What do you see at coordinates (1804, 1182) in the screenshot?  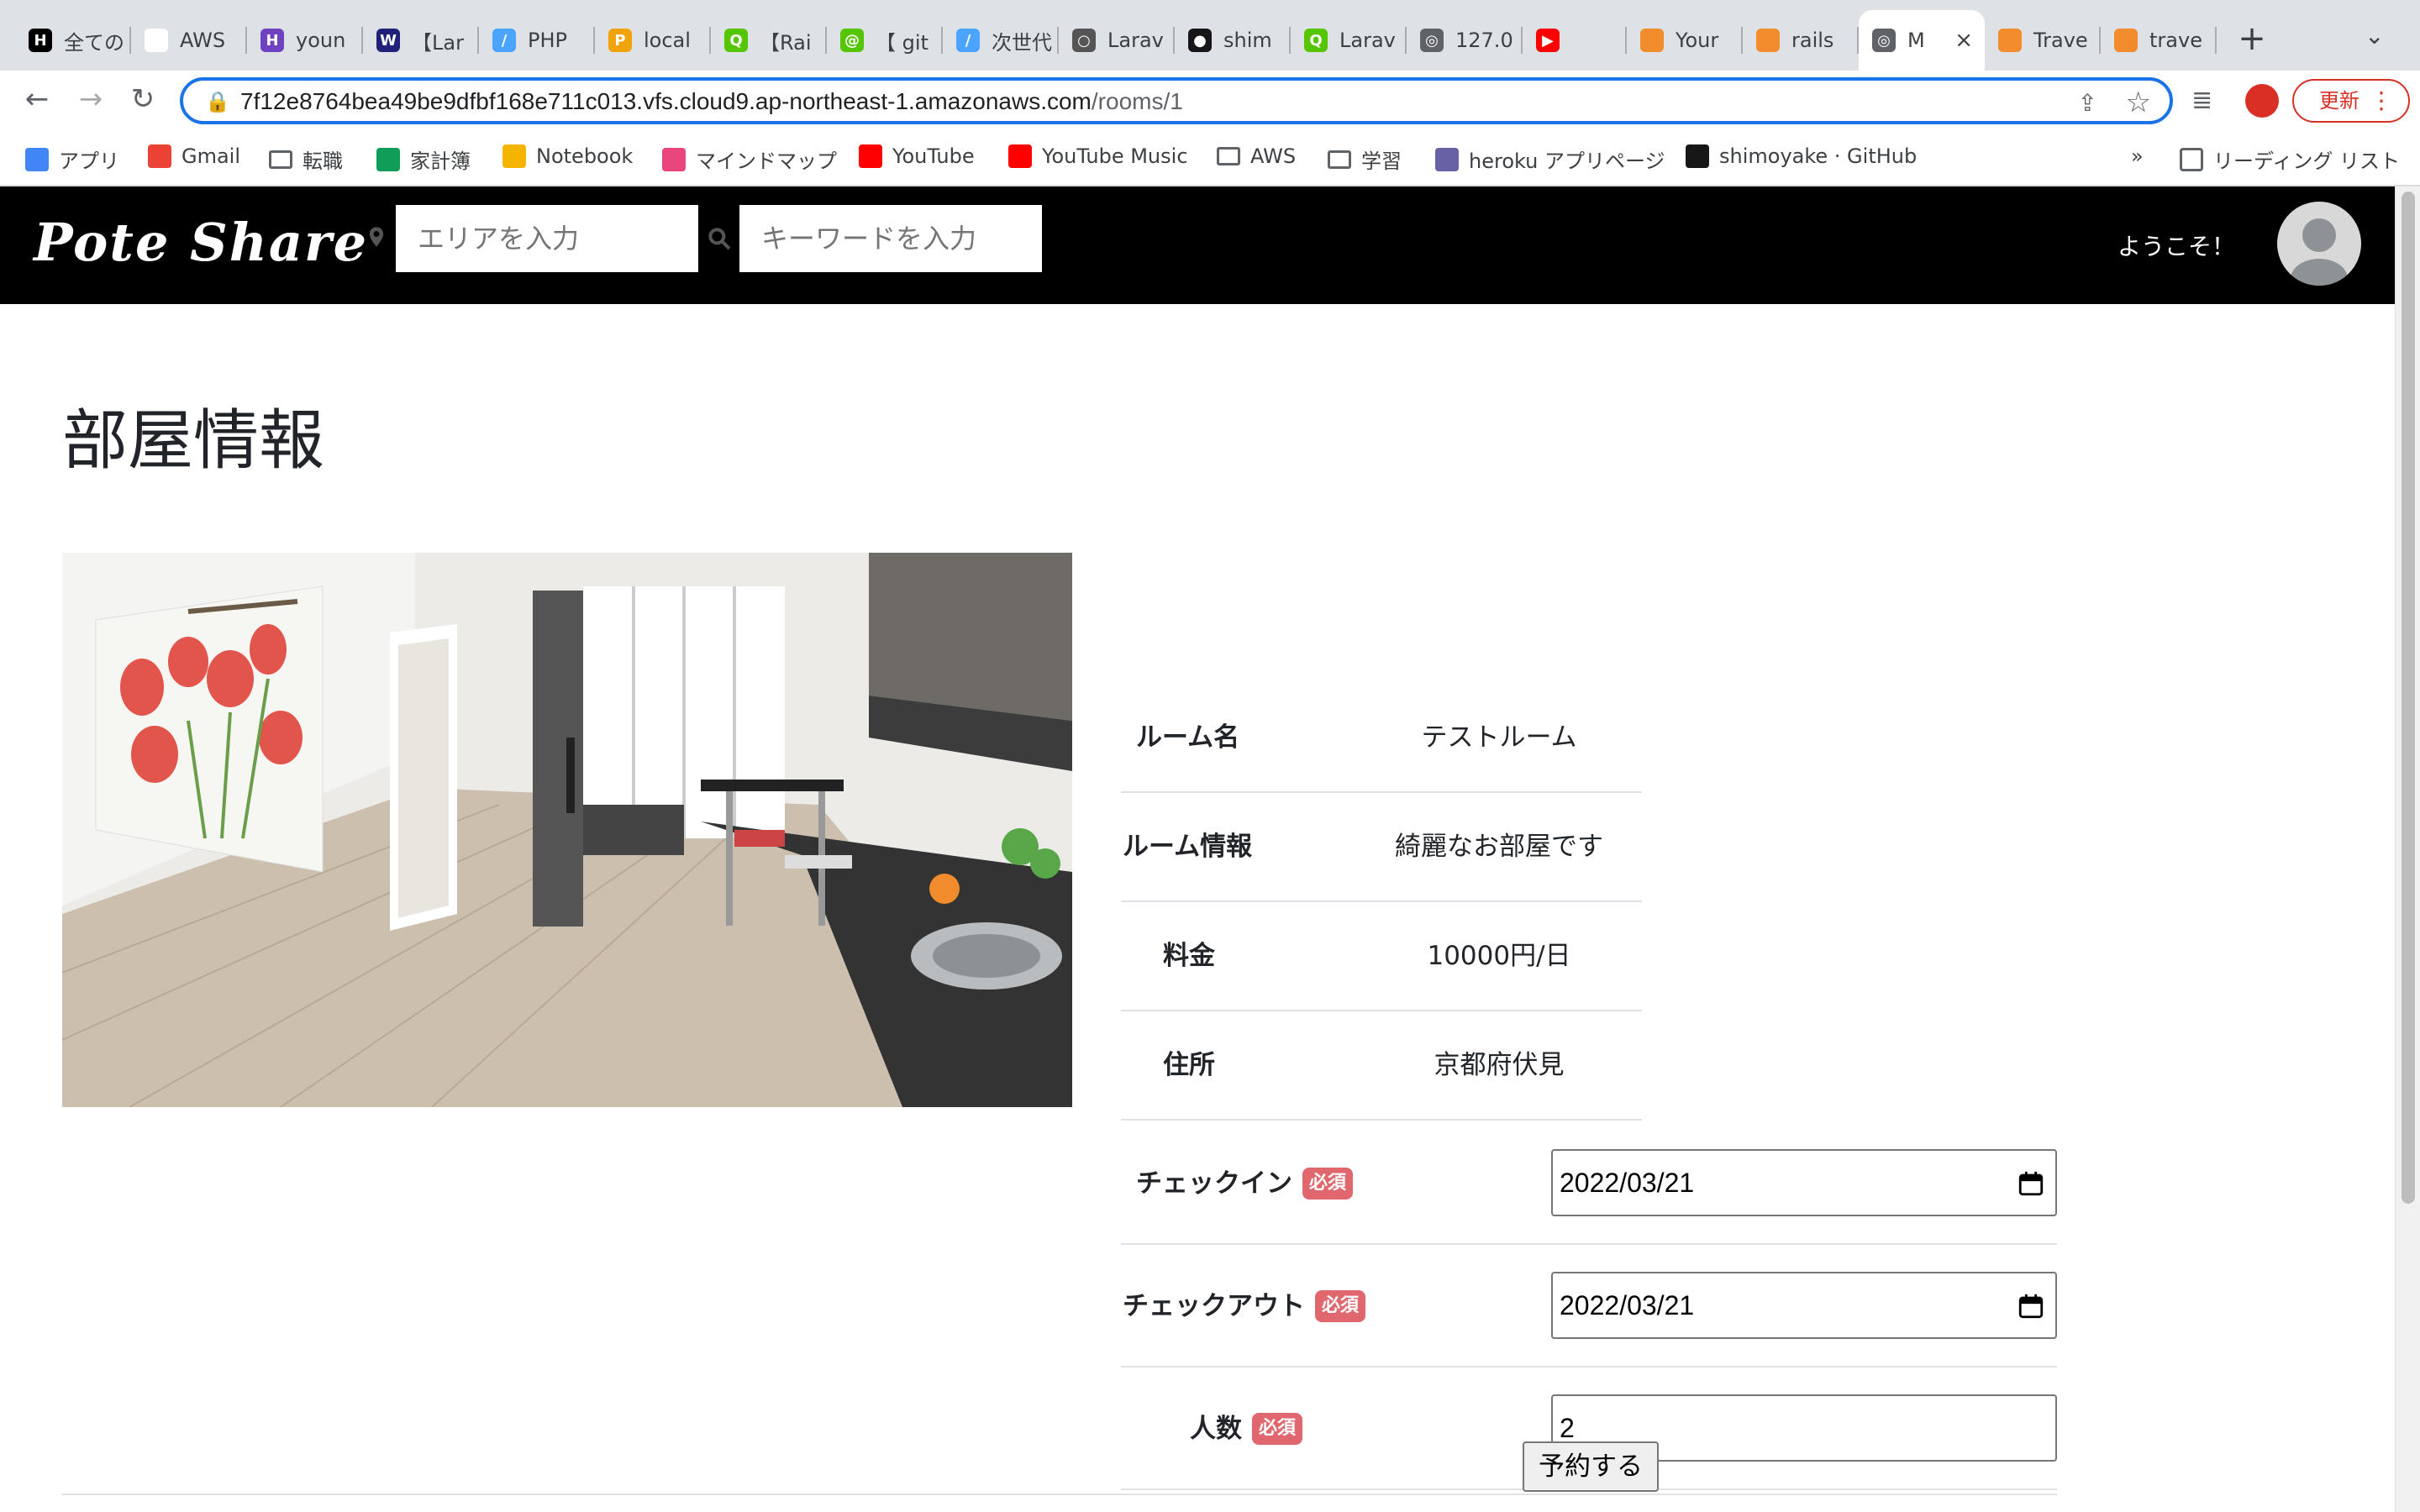 I see `checkin-date-input: 2022/03/21` at bounding box center [1804, 1182].